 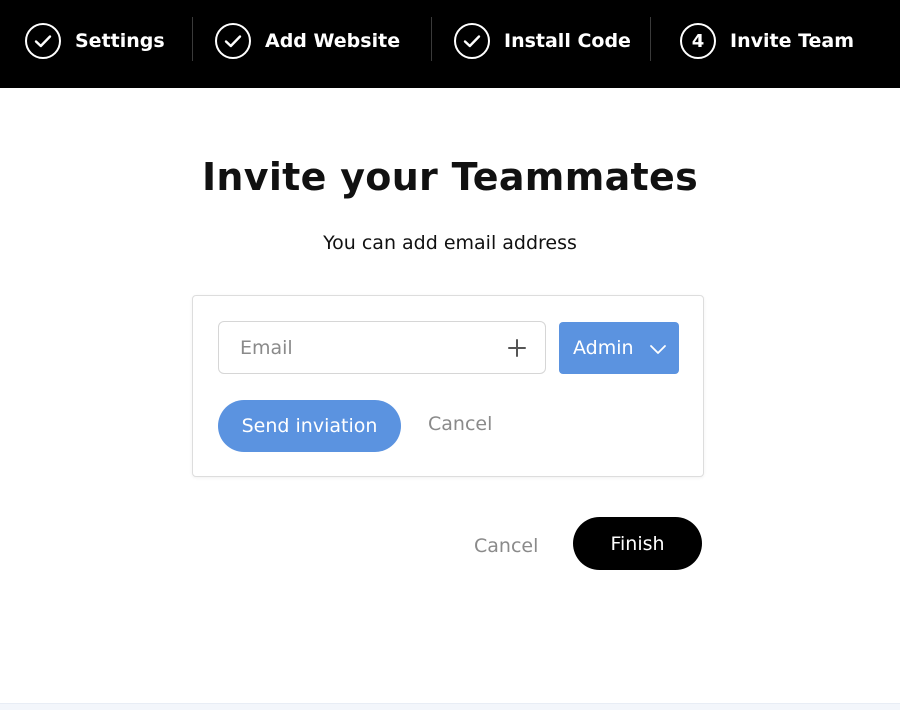 I want to click on page-title: Invite your Teammates, so click(x=450, y=177).